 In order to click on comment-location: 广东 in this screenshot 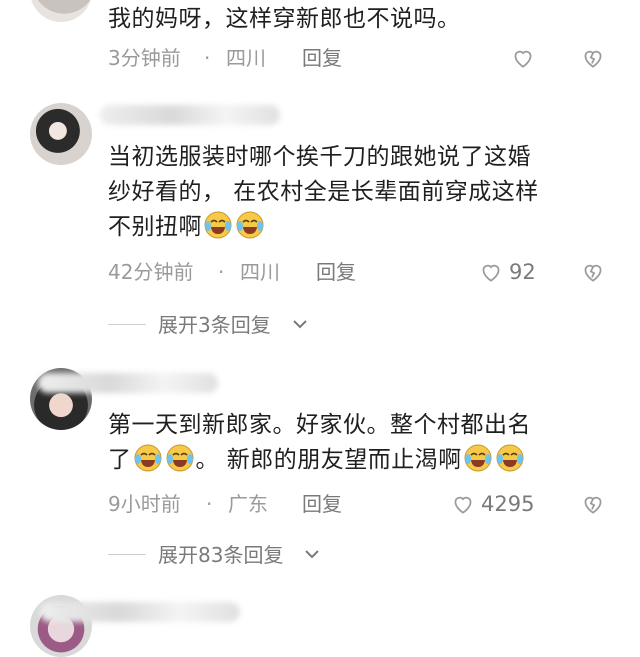, I will do `click(248, 504)`.